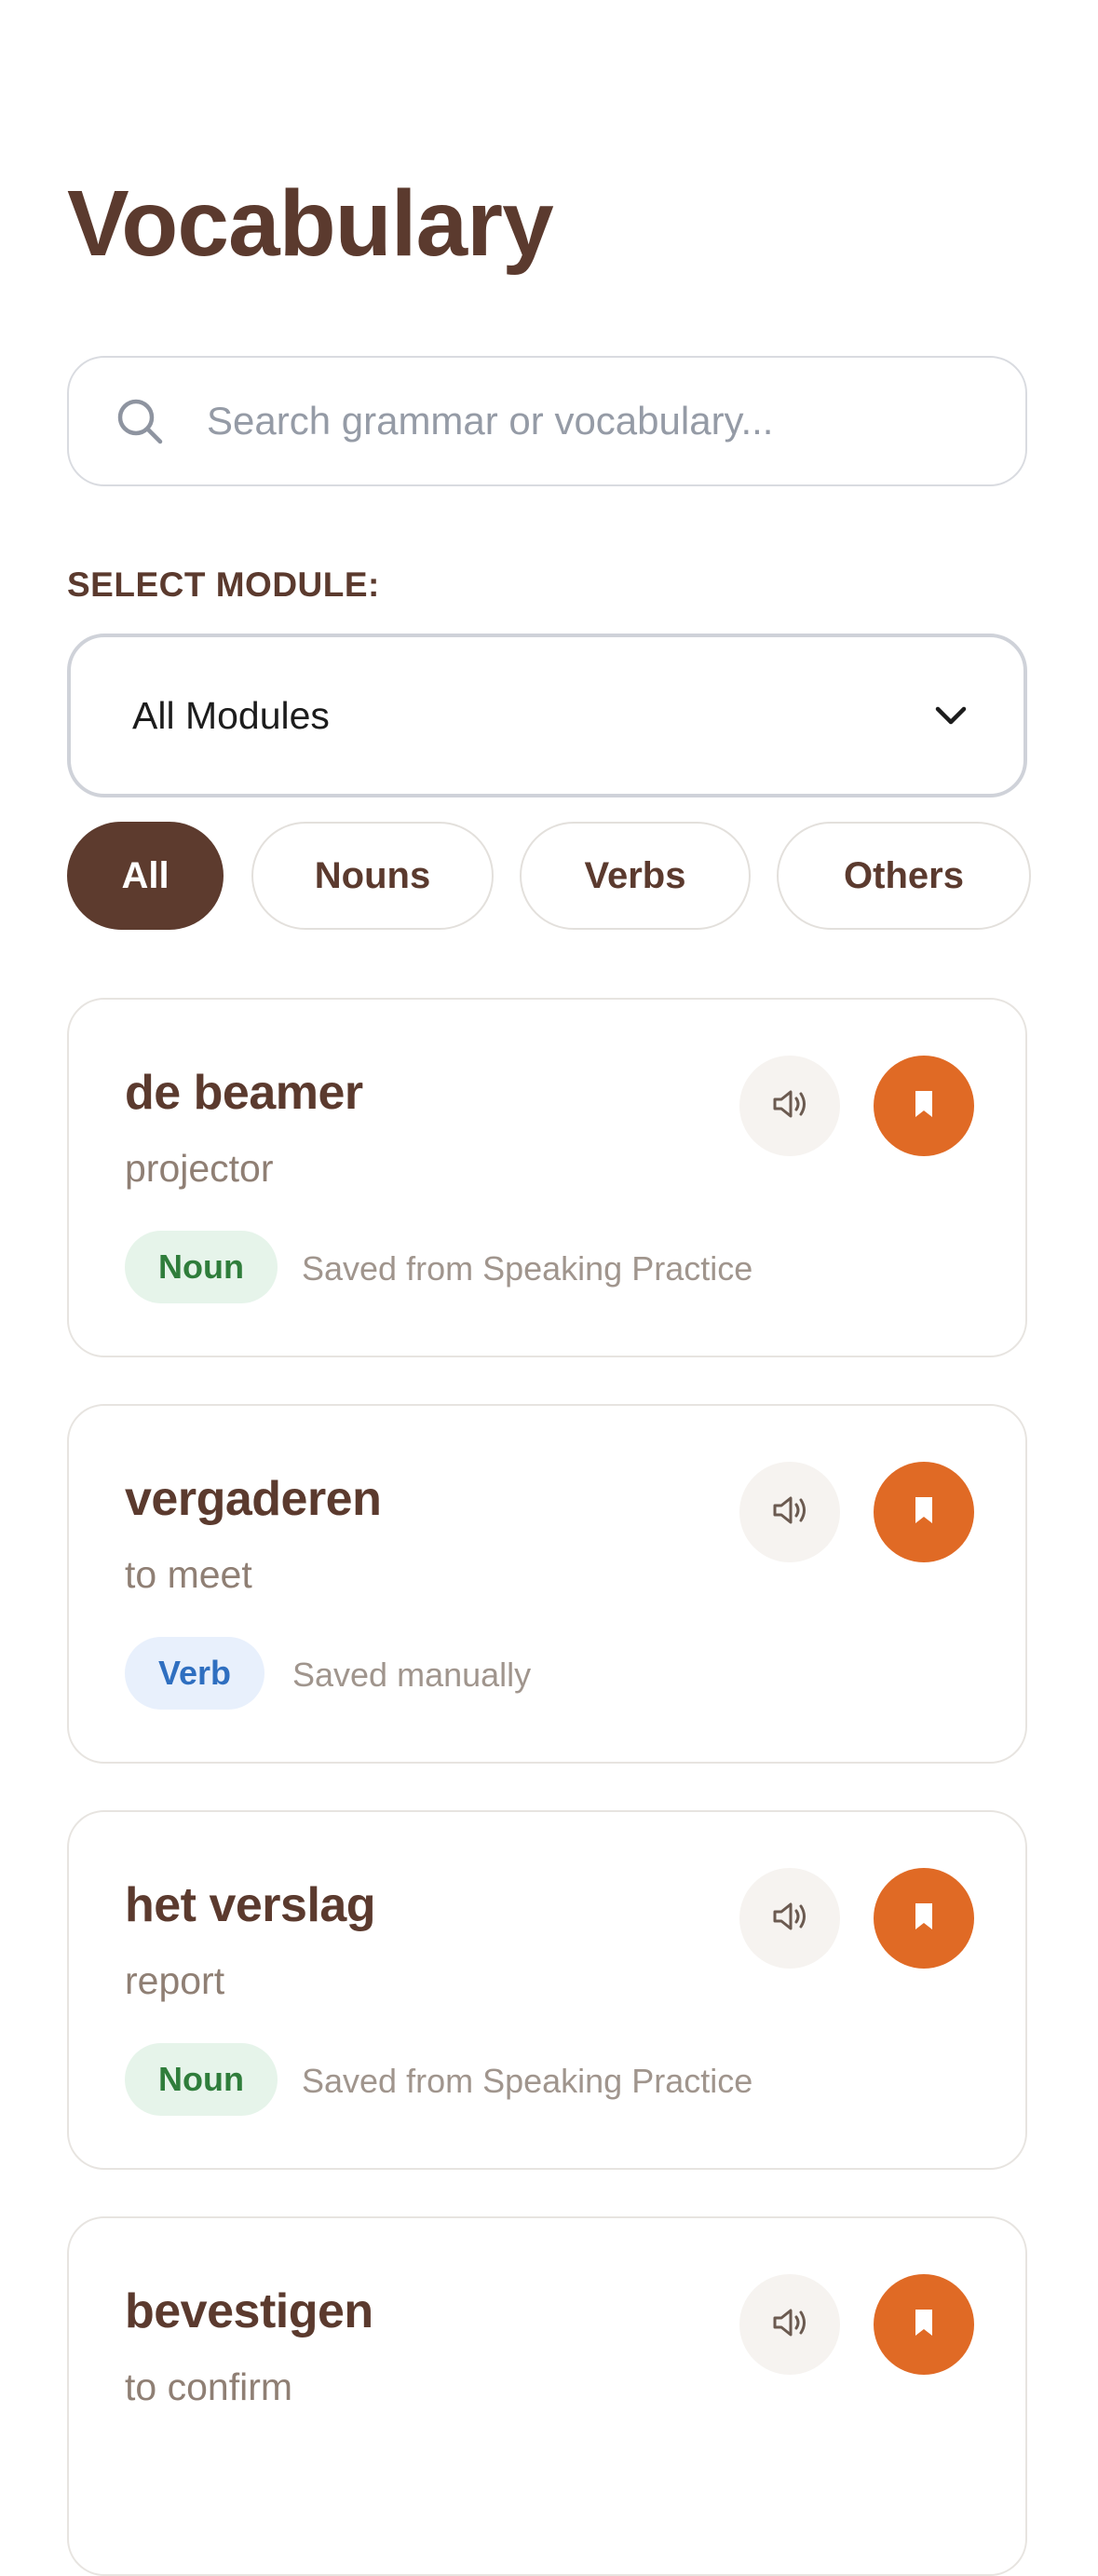  What do you see at coordinates (208, 2386) in the screenshot?
I see `vocab-translation: to confirm` at bounding box center [208, 2386].